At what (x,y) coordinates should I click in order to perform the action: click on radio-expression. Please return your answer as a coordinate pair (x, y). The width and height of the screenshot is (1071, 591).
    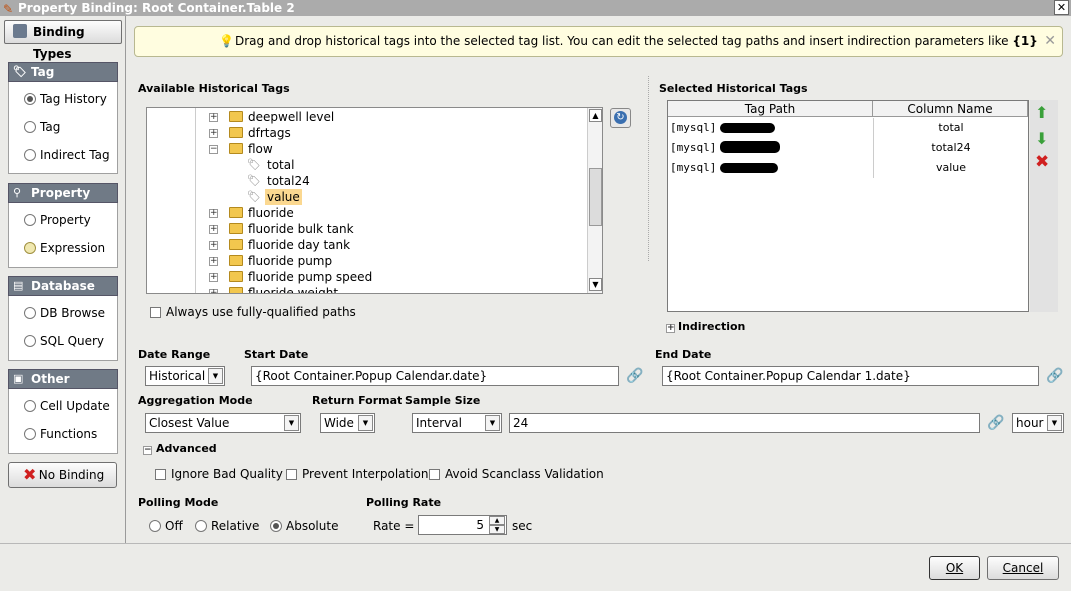
    Looking at the image, I should click on (30, 248).